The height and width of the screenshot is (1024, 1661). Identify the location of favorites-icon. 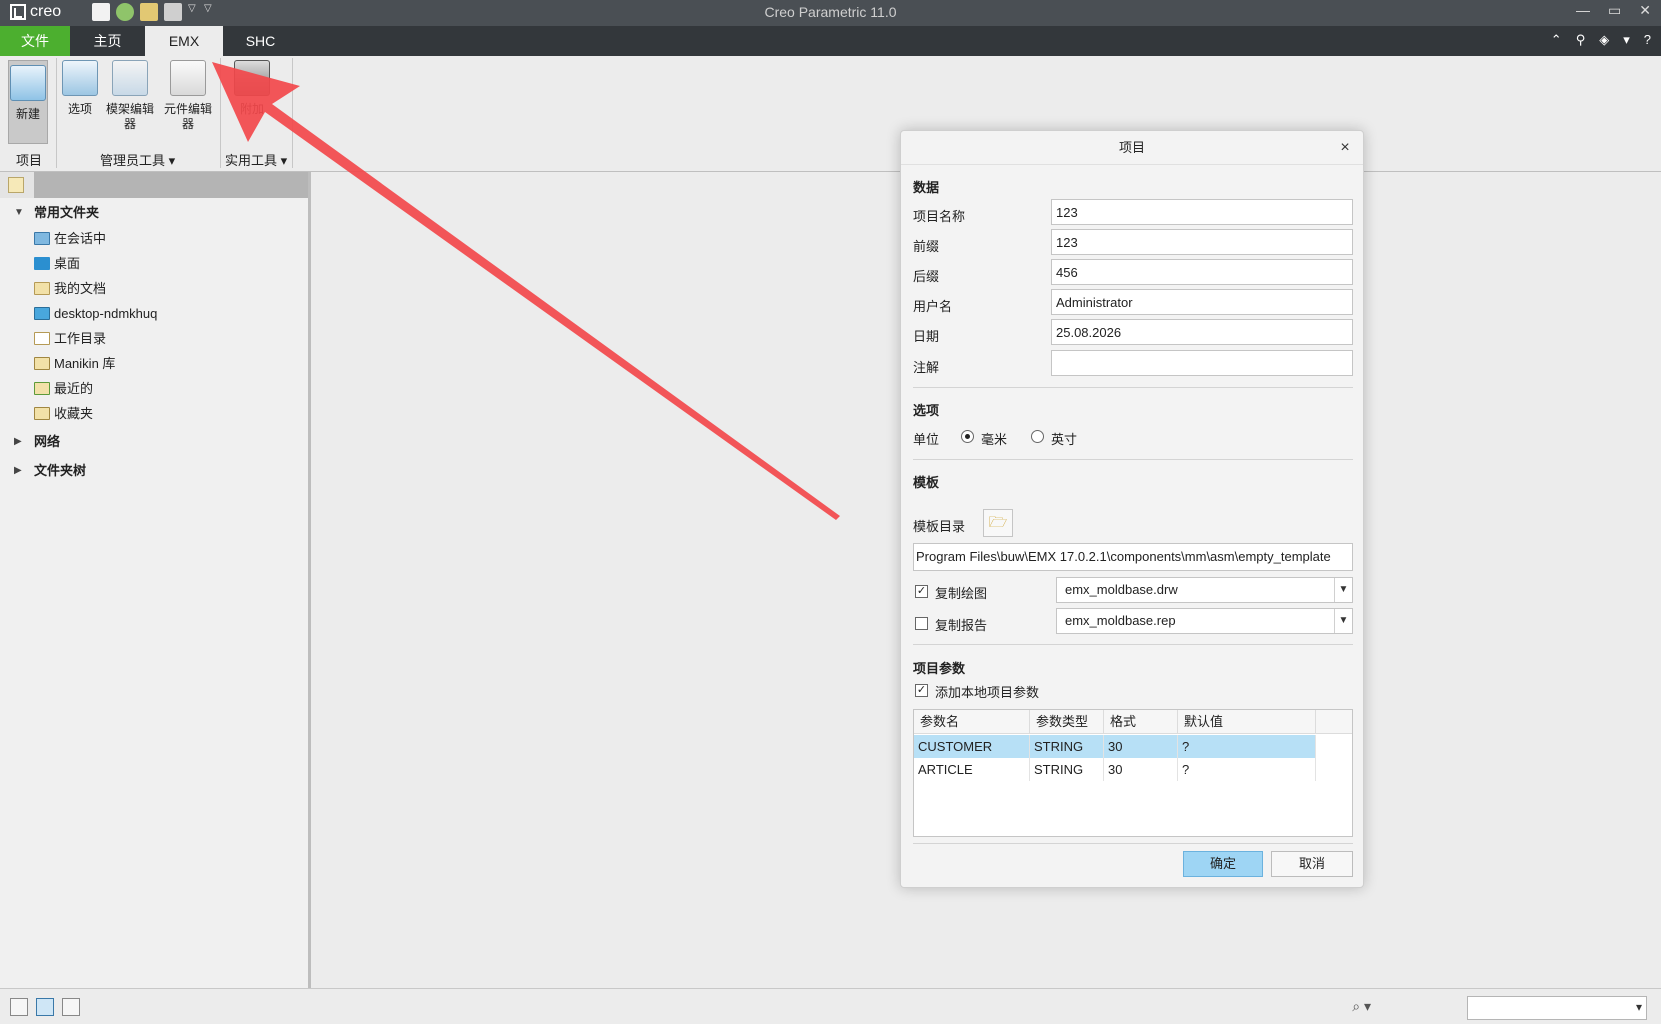
(42, 413).